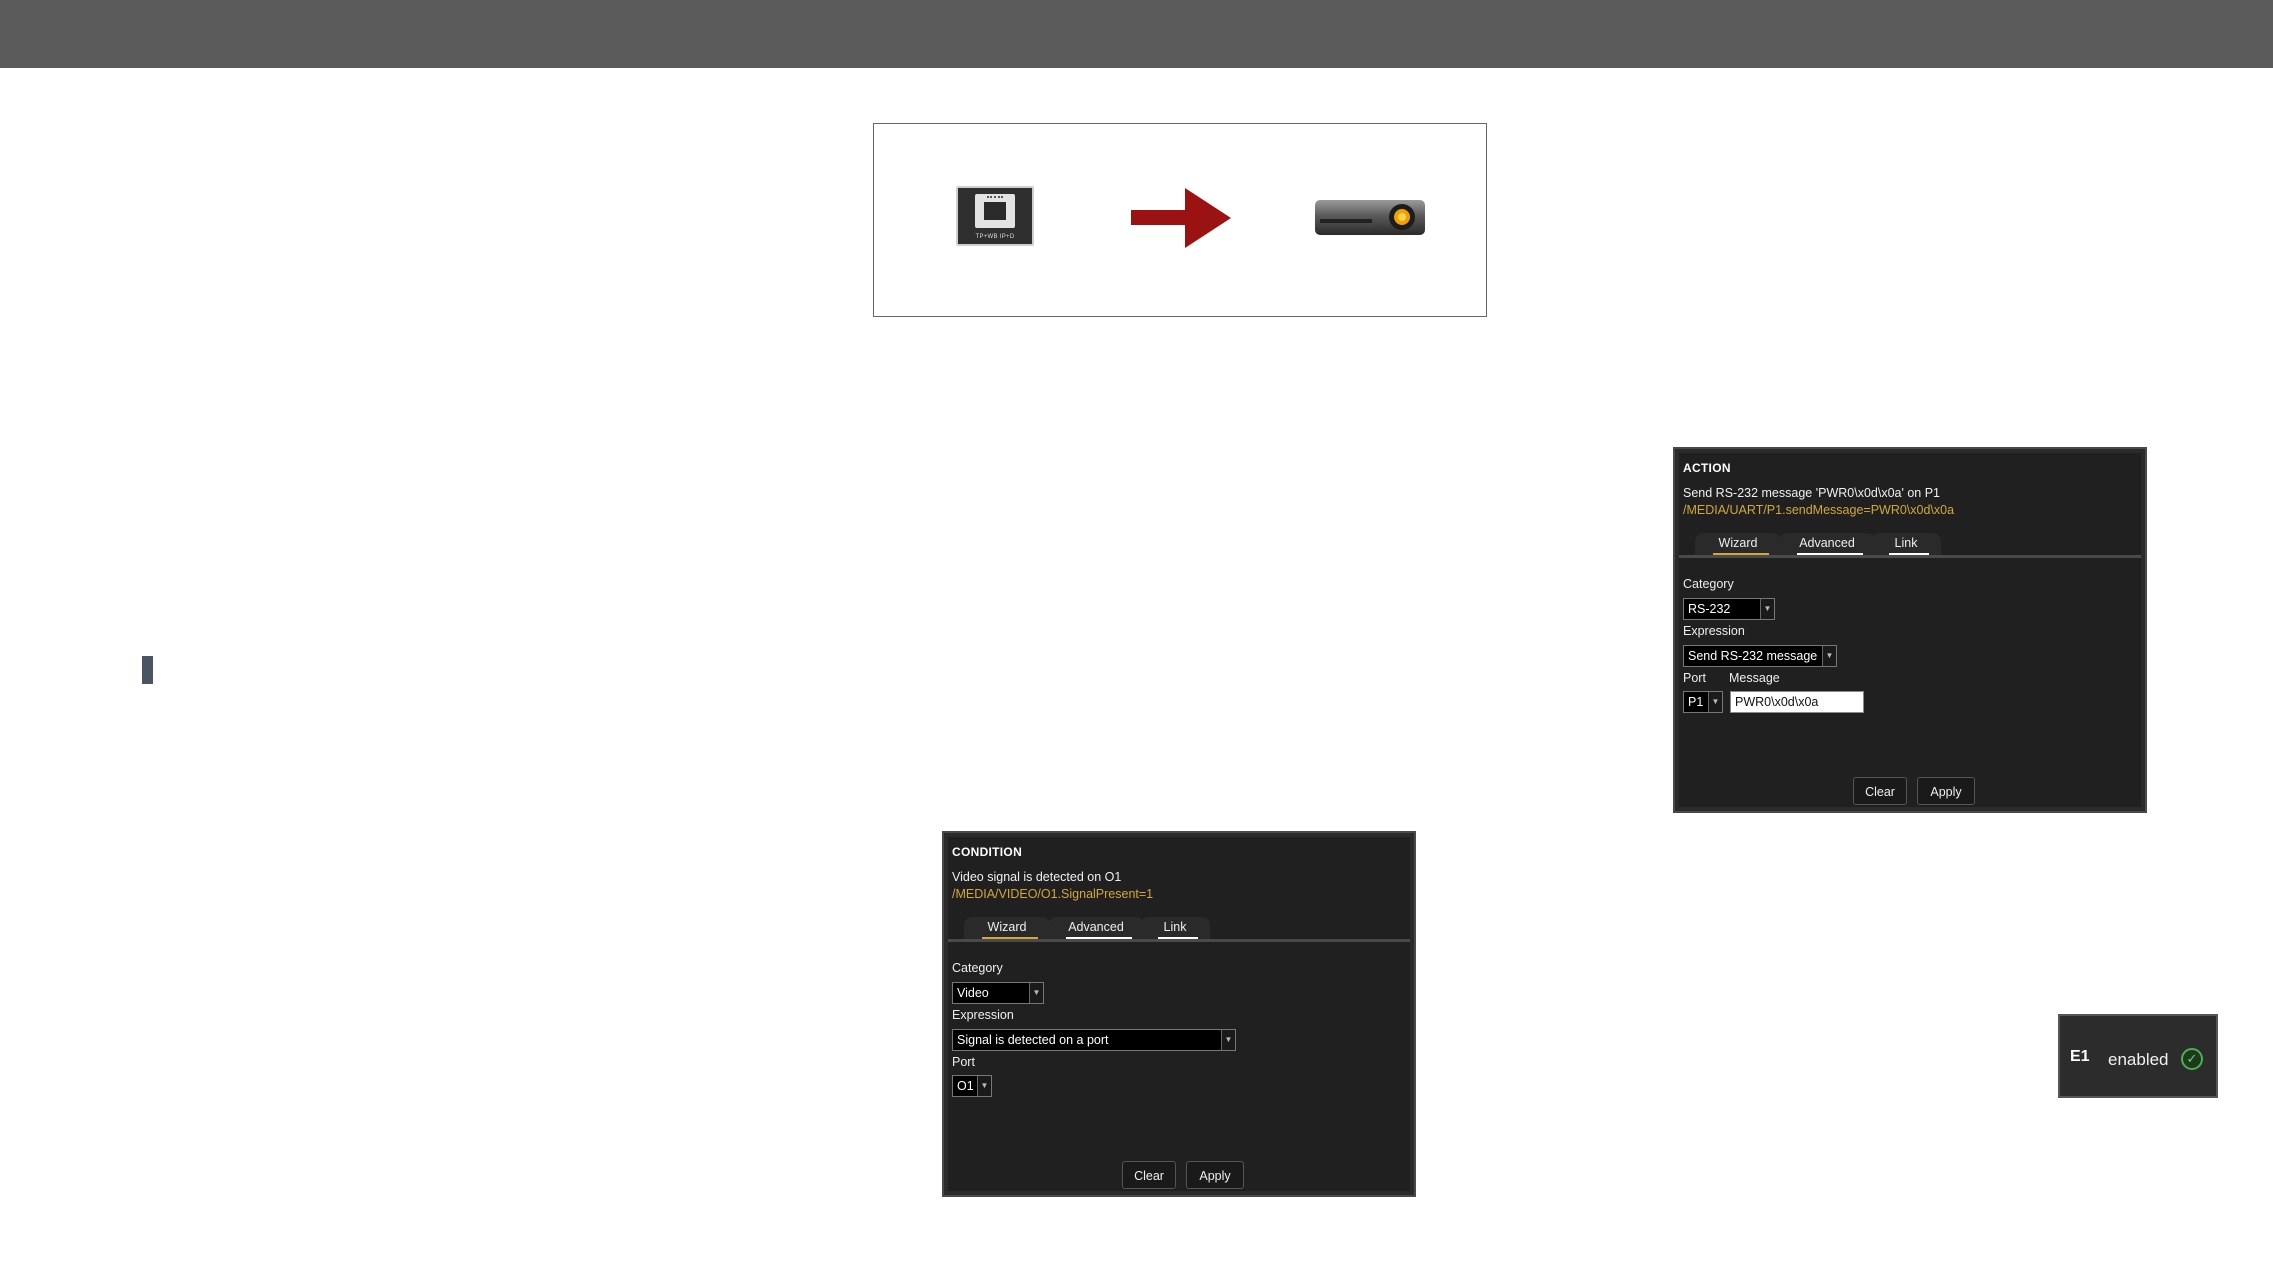 This screenshot has width=2273, height=1276. What do you see at coordinates (995, 211) in the screenshot?
I see `rj45-jack-icon` at bounding box center [995, 211].